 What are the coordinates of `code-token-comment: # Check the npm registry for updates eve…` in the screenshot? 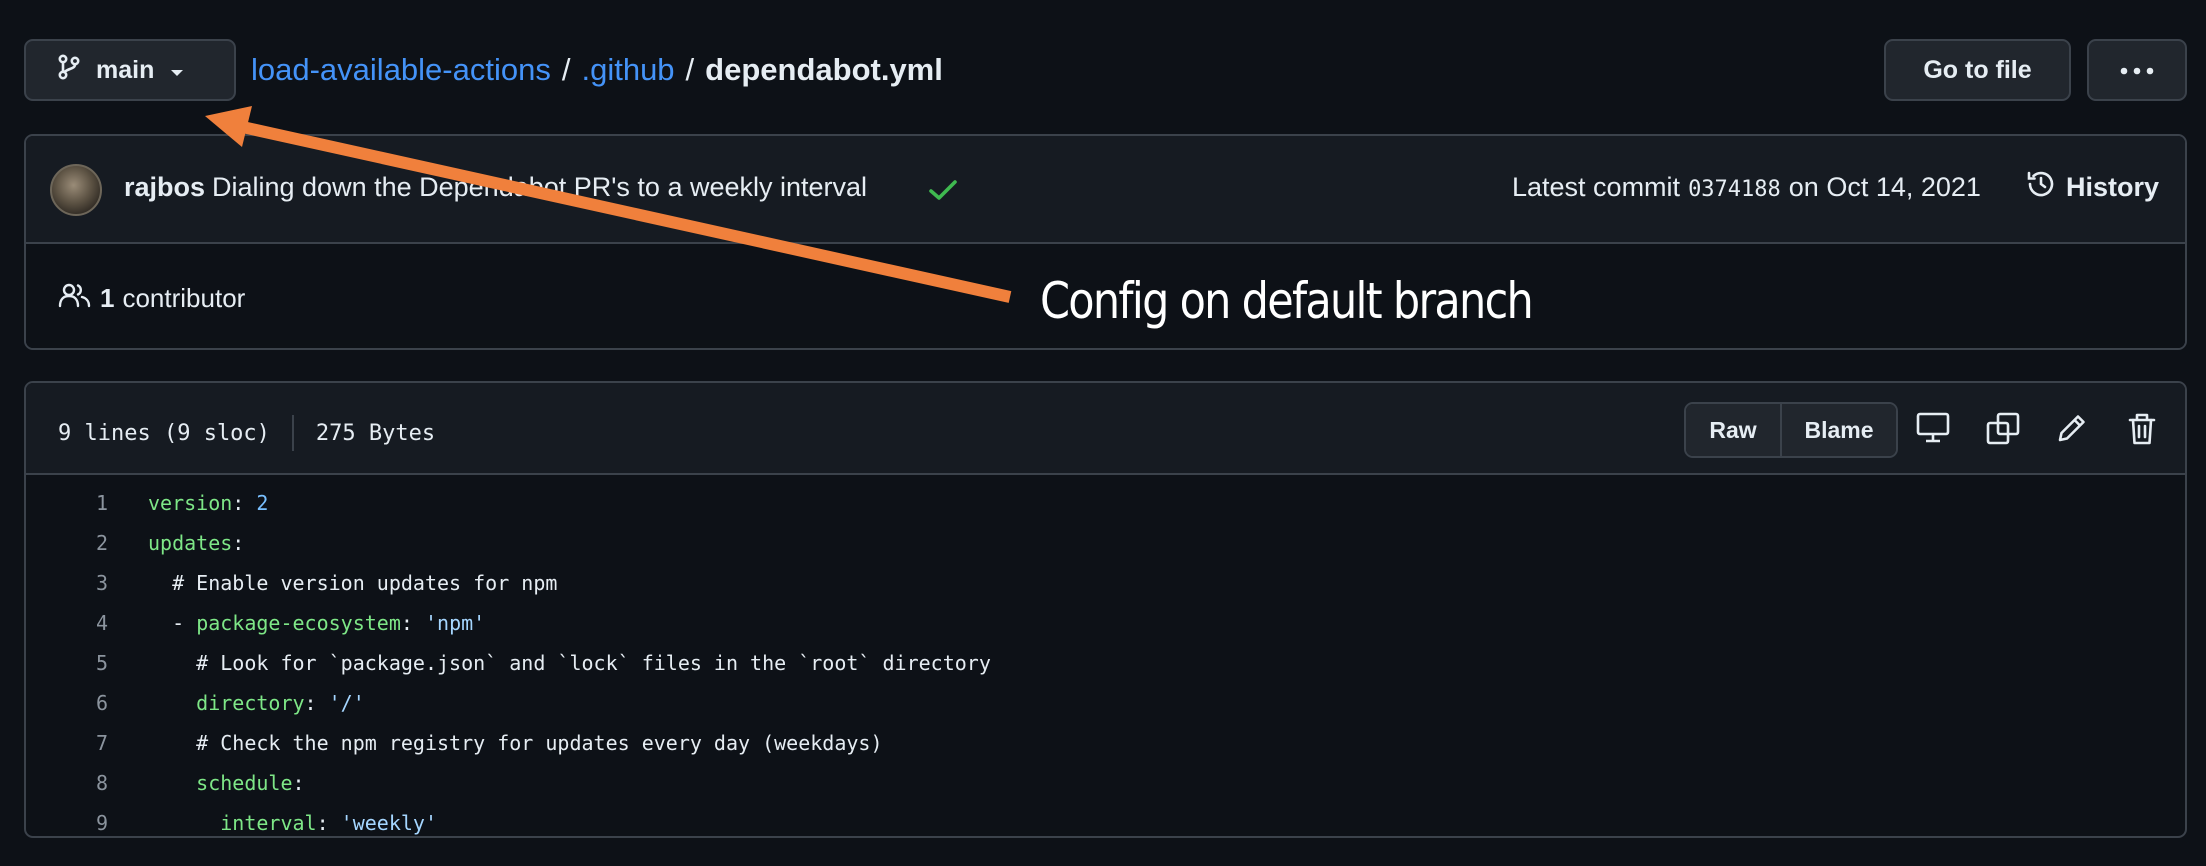 It's located at (539, 743).